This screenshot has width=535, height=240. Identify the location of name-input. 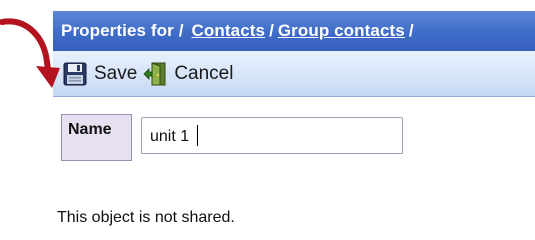
(272, 135).